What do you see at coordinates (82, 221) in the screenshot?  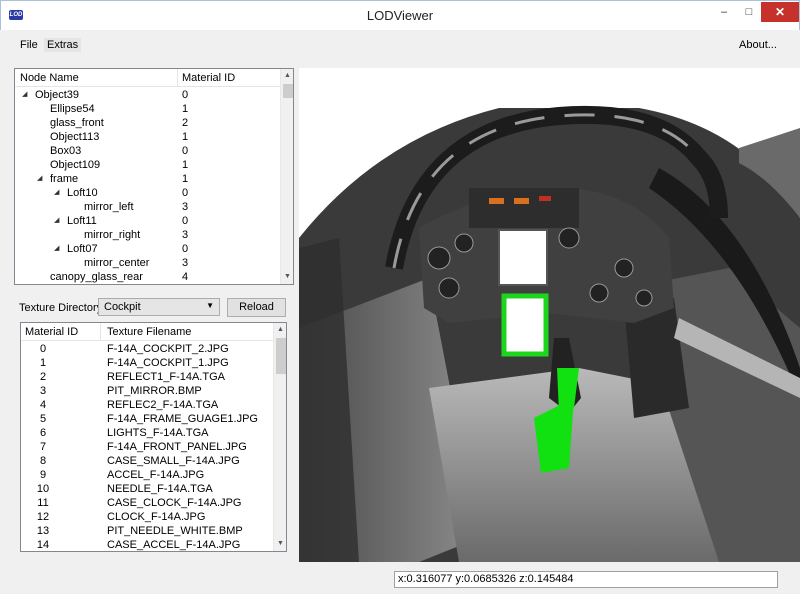 I see `tree-node-name: Loft11` at bounding box center [82, 221].